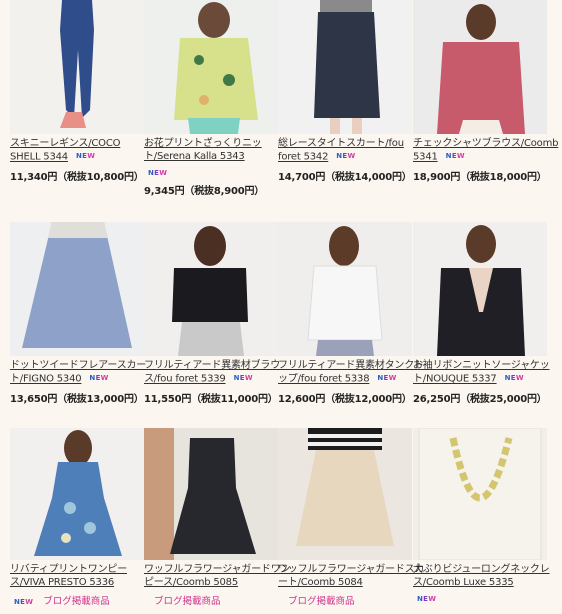  Describe the element at coordinates (204, 191) in the screenshot. I see `product-price: 9,345円（税抜8,900円）` at that location.